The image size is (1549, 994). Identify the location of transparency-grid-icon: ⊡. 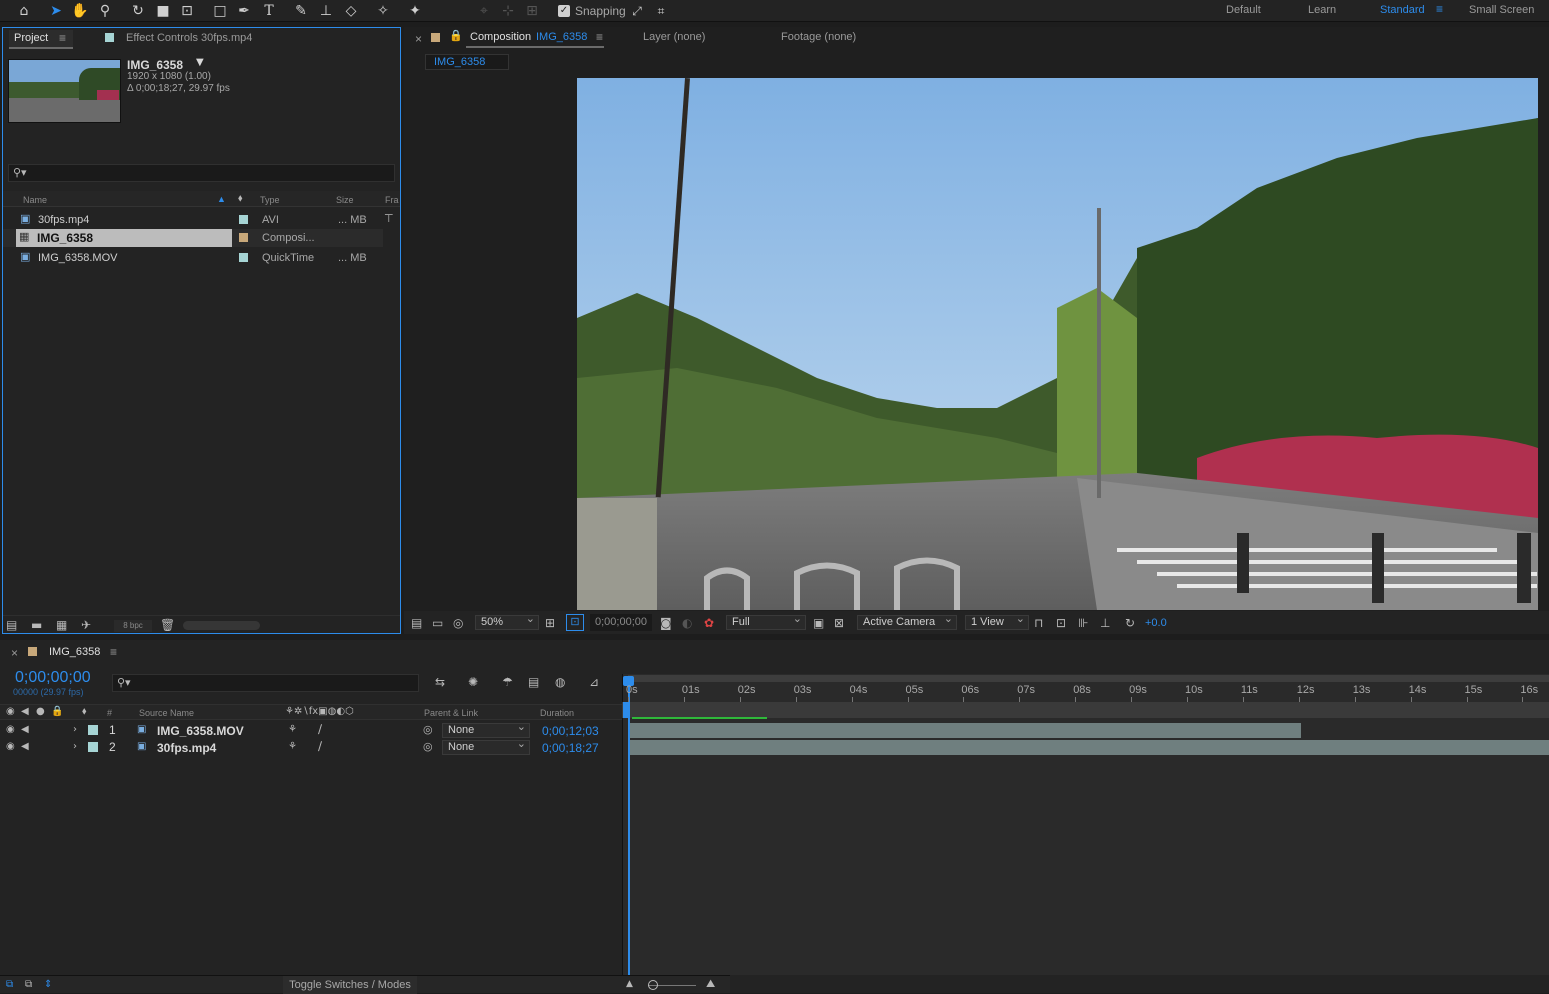
(575, 622).